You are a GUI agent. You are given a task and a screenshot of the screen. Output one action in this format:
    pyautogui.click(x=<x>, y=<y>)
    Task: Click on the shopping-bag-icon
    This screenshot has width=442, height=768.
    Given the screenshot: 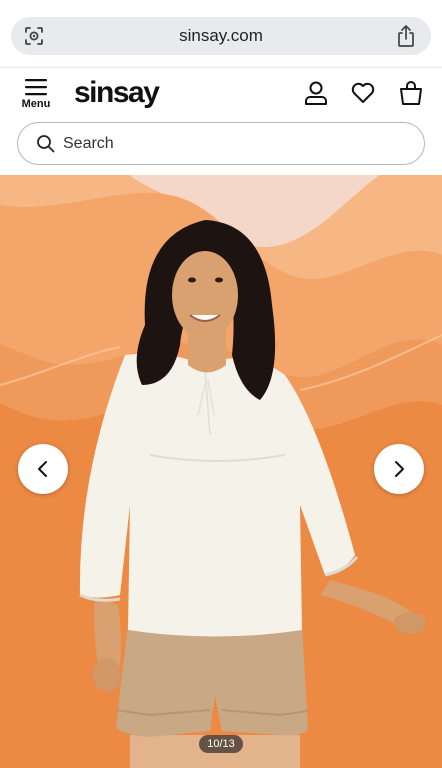 What is the action you would take?
    pyautogui.click(x=411, y=93)
    